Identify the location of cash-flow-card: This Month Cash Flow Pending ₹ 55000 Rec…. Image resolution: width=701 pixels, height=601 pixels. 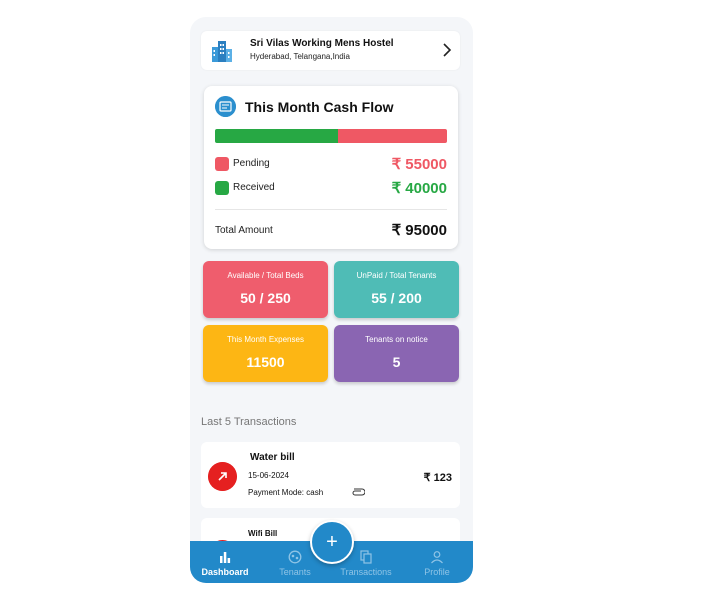
(331, 167).